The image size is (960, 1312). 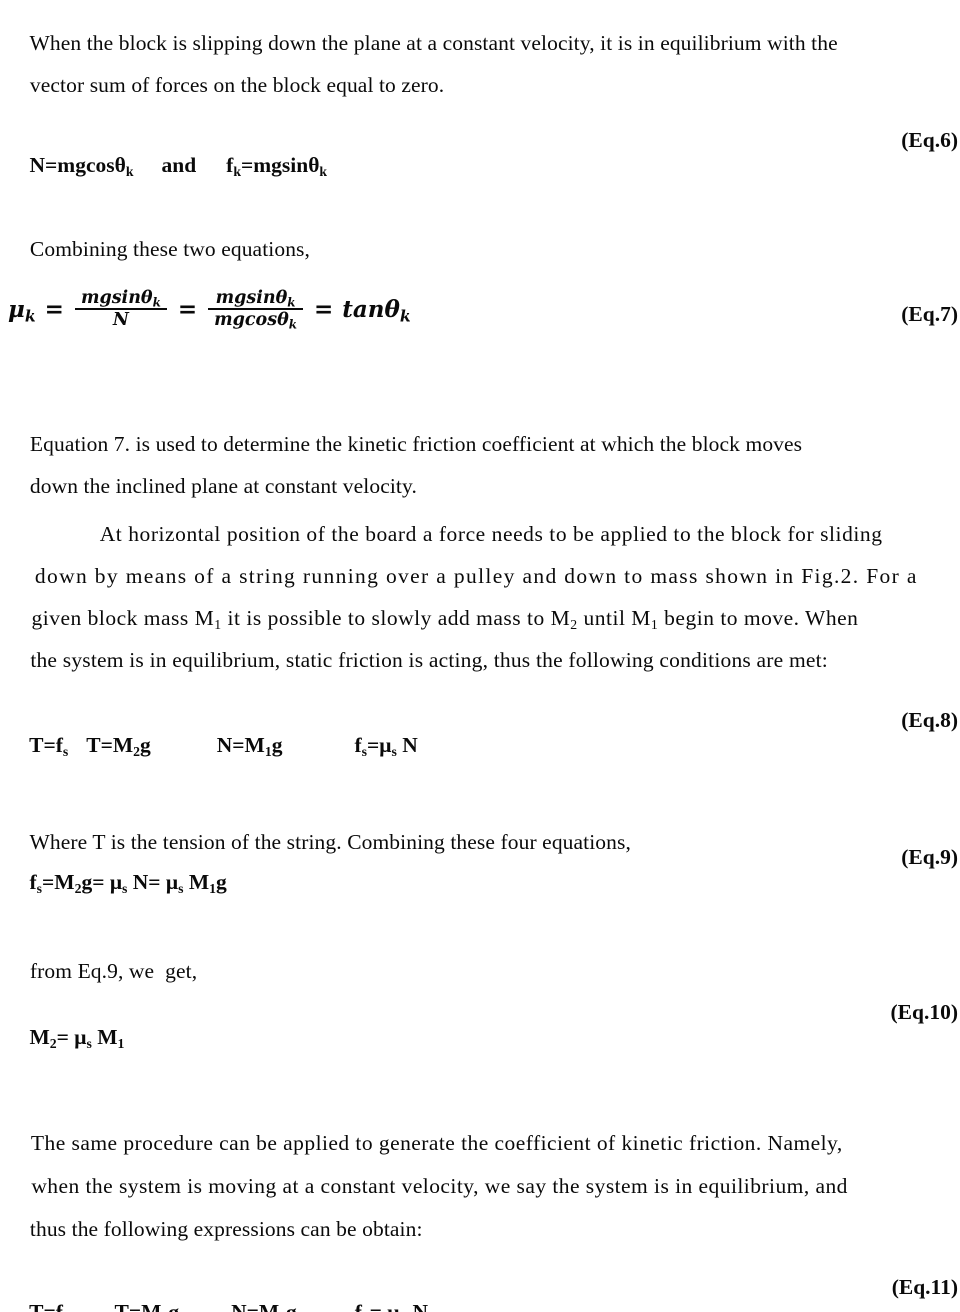 I want to click on equation-8-item-3-base: N=M, so click(x=240, y=745).